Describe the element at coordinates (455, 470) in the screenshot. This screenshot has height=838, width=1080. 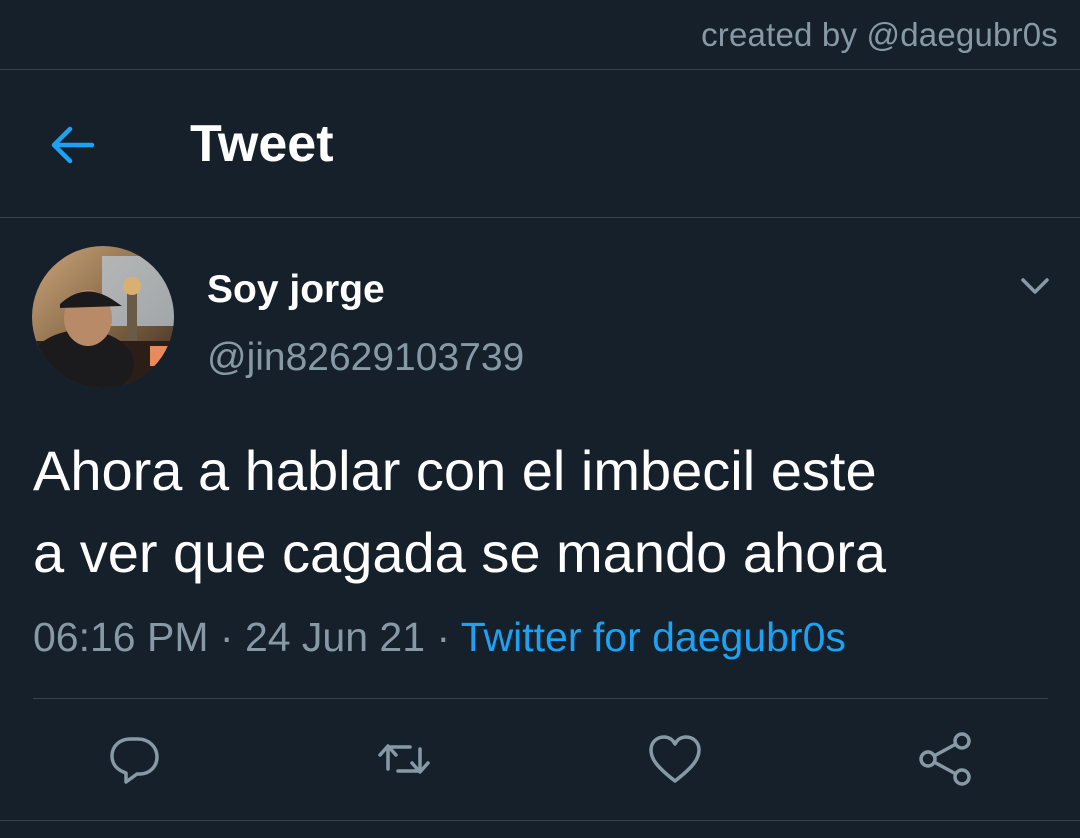
I see `tweet-text-line: Ahora a hablar con el imbecil este` at that location.